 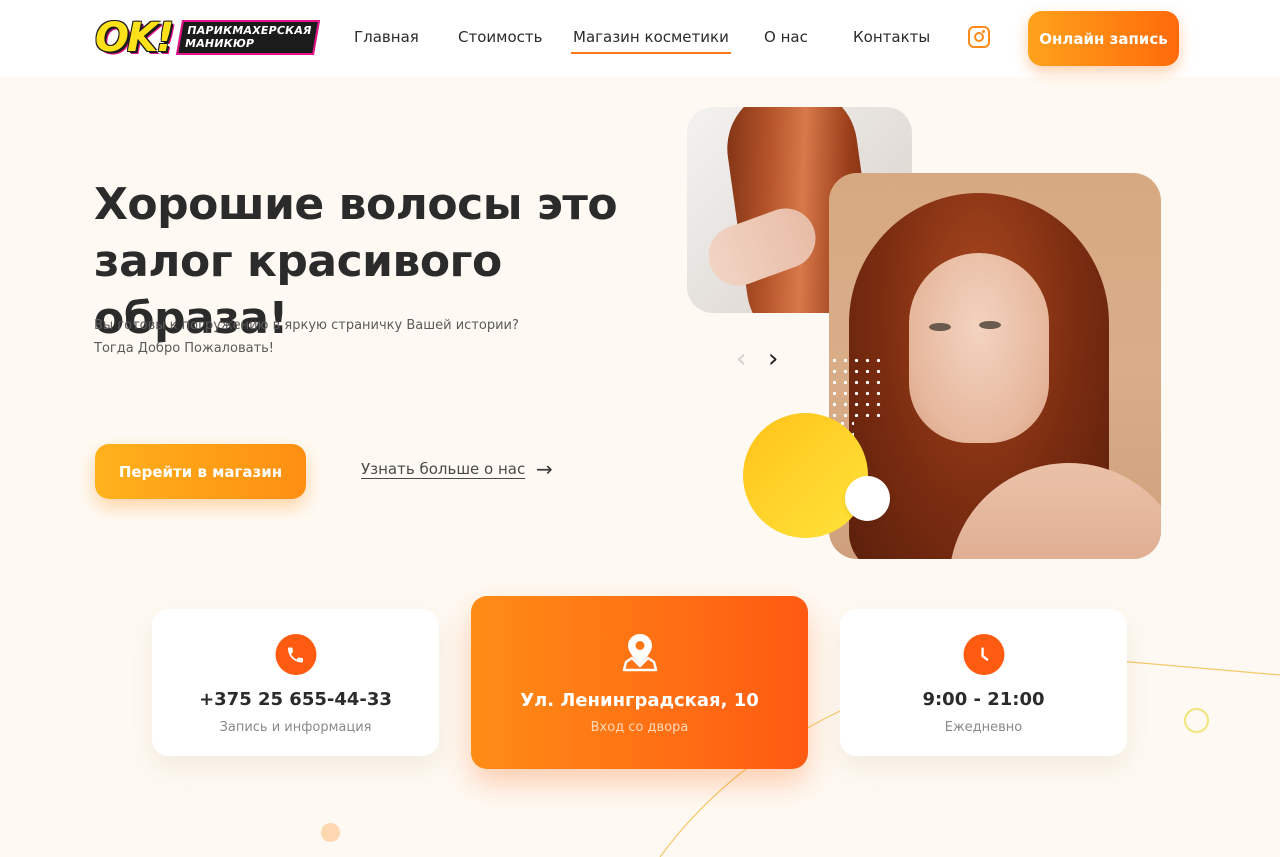 What do you see at coordinates (295, 699) in the screenshot?
I see `phone-value: +375 25 655-44-33` at bounding box center [295, 699].